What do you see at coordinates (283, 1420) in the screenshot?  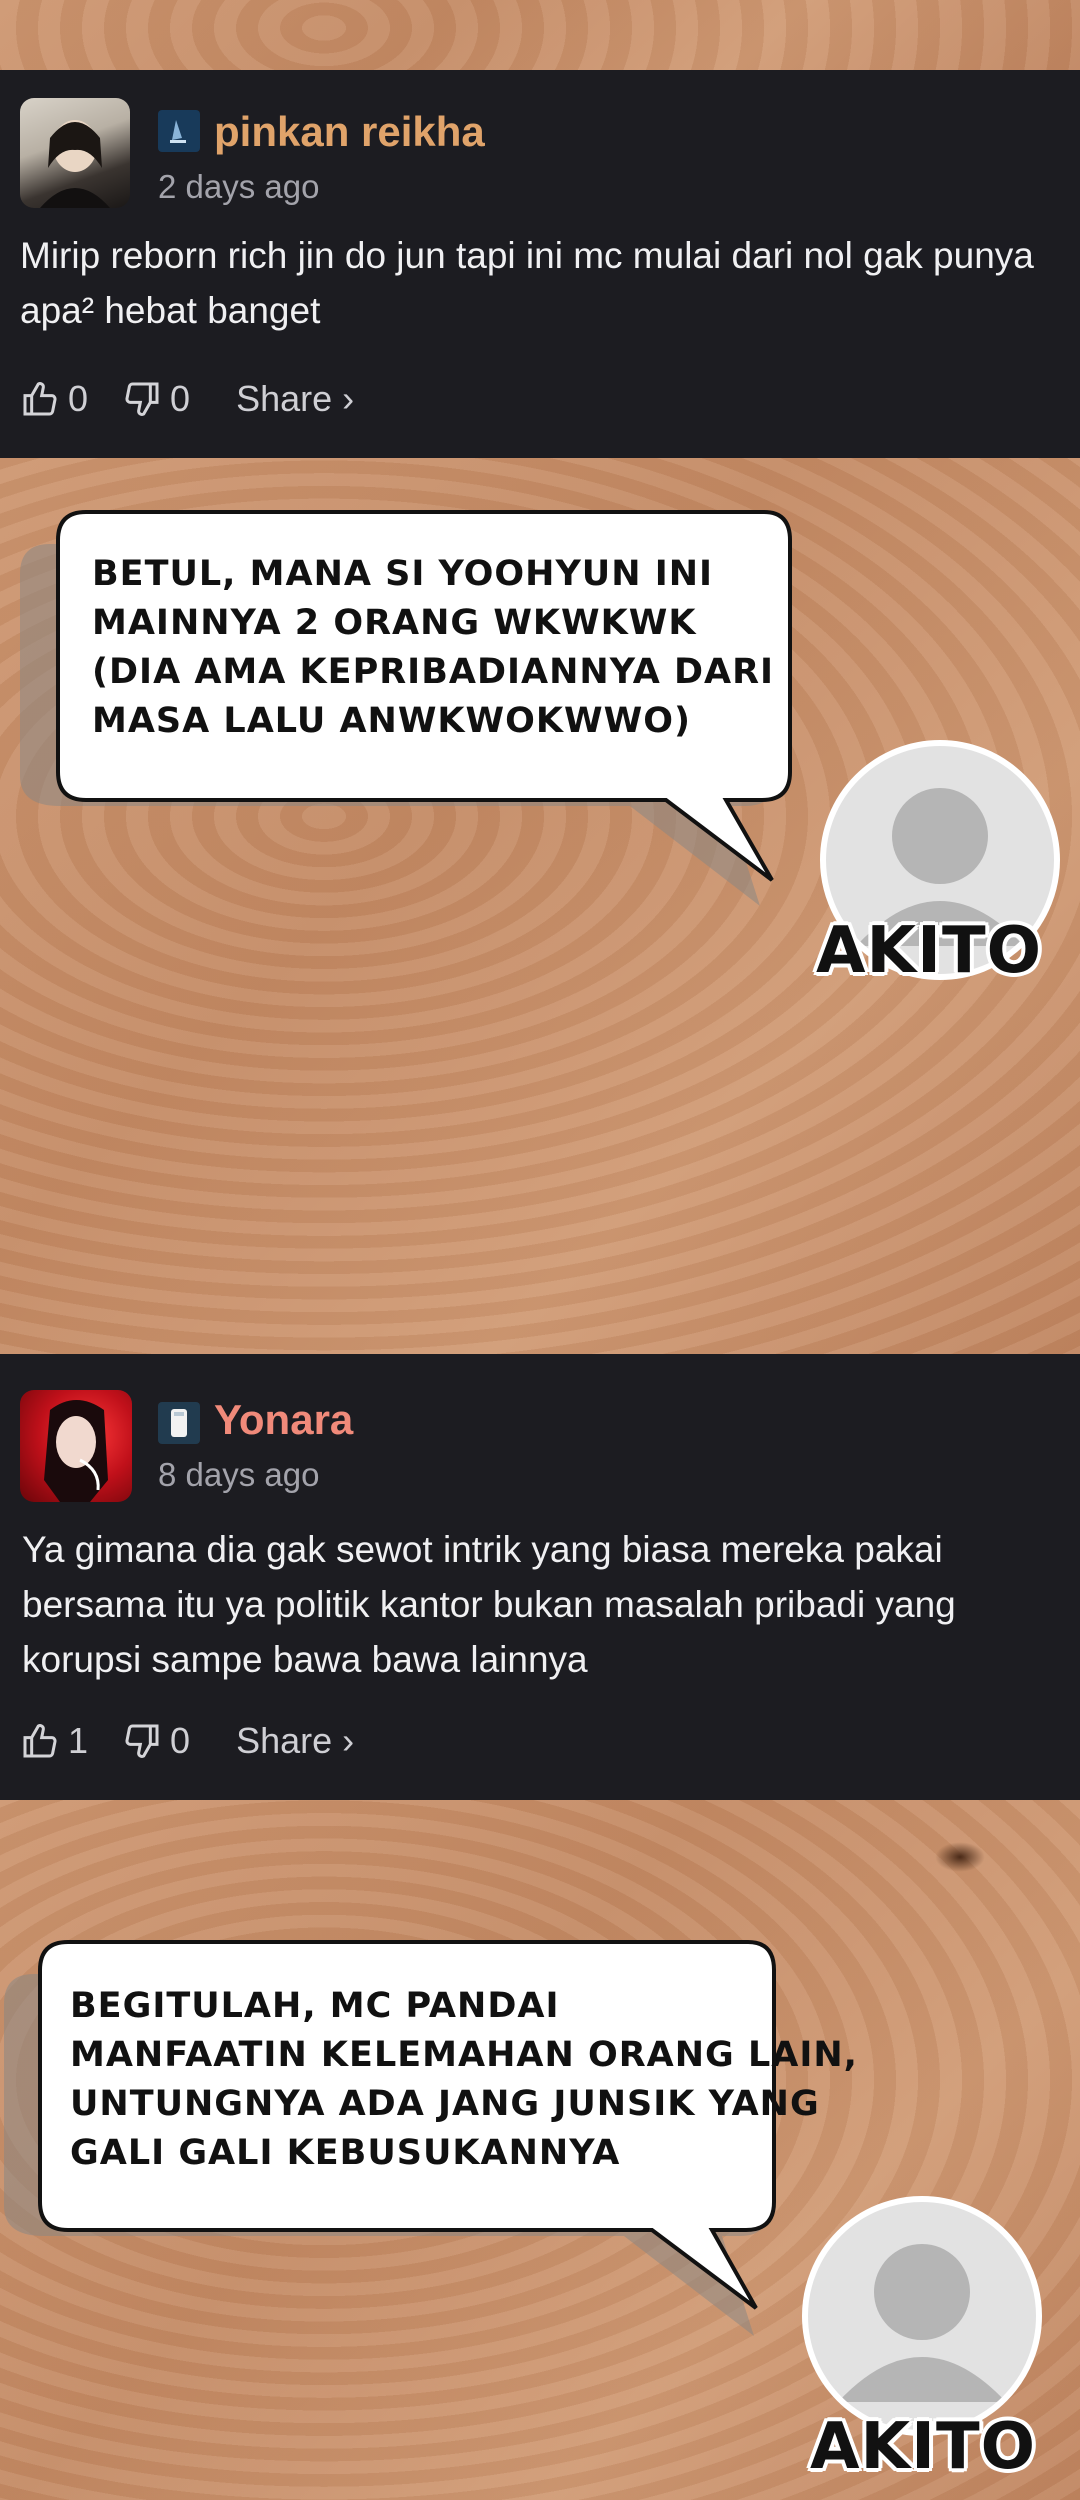 I see `comment-username: Yonara` at bounding box center [283, 1420].